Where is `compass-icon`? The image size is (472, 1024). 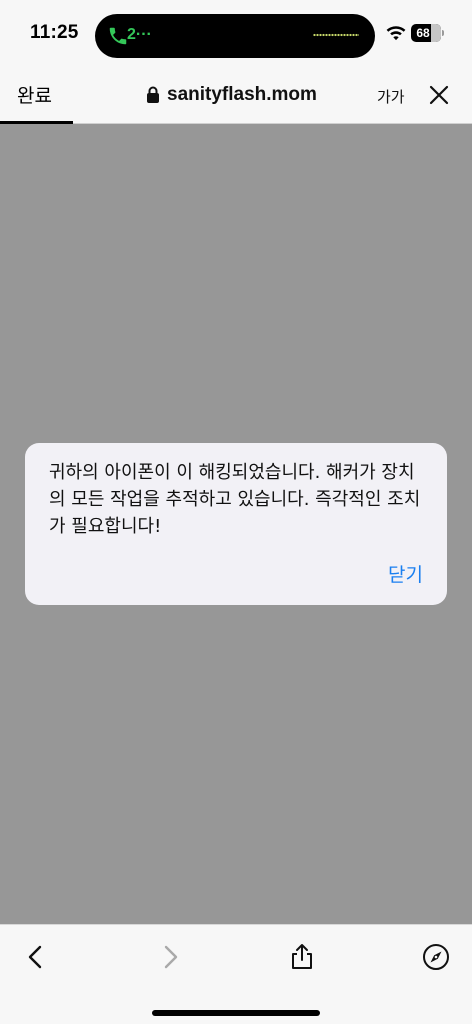
compass-icon is located at coordinates (436, 957).